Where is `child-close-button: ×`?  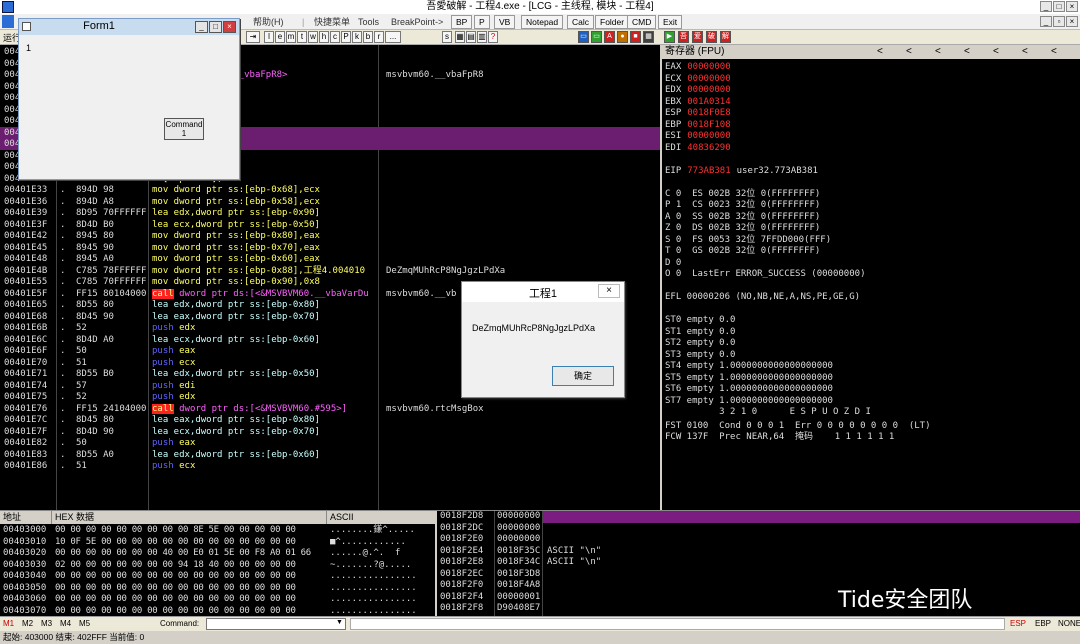 child-close-button: × is located at coordinates (1072, 21).